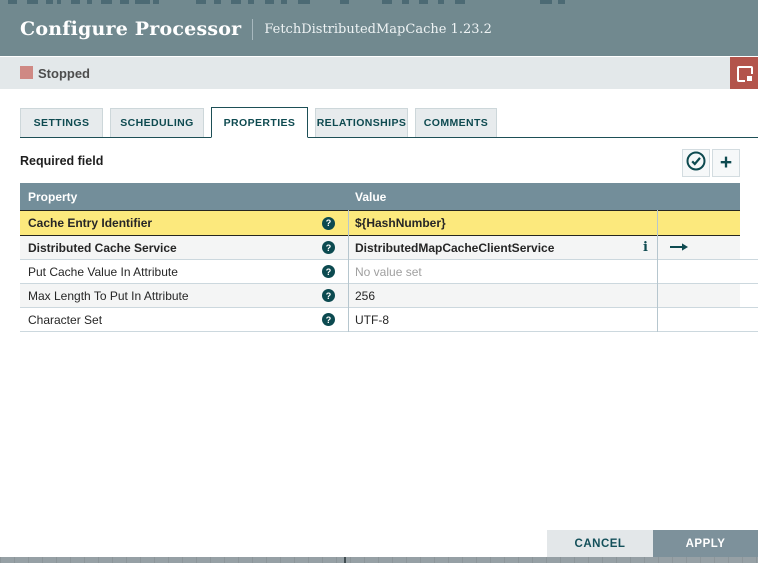 Image resolution: width=758 pixels, height=564 pixels. What do you see at coordinates (61, 122) in the screenshot?
I see `tab-settings: SETTINGS` at bounding box center [61, 122].